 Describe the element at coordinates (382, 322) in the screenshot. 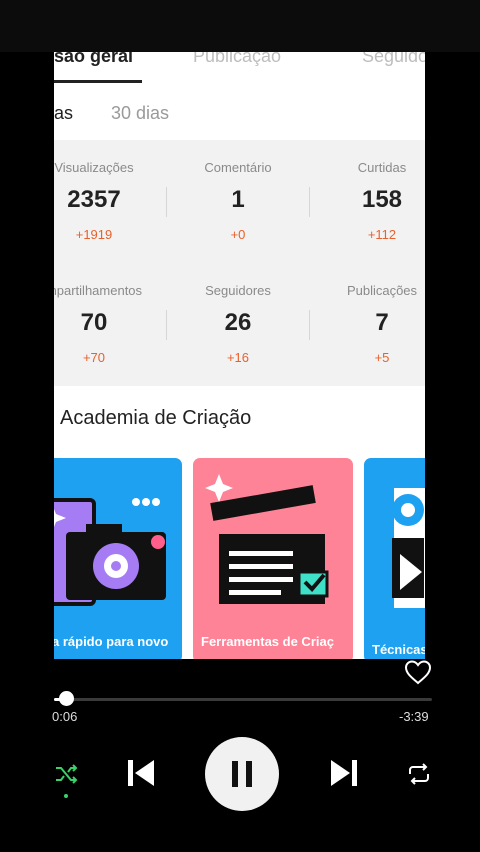

I see `stat-value: 7` at that location.